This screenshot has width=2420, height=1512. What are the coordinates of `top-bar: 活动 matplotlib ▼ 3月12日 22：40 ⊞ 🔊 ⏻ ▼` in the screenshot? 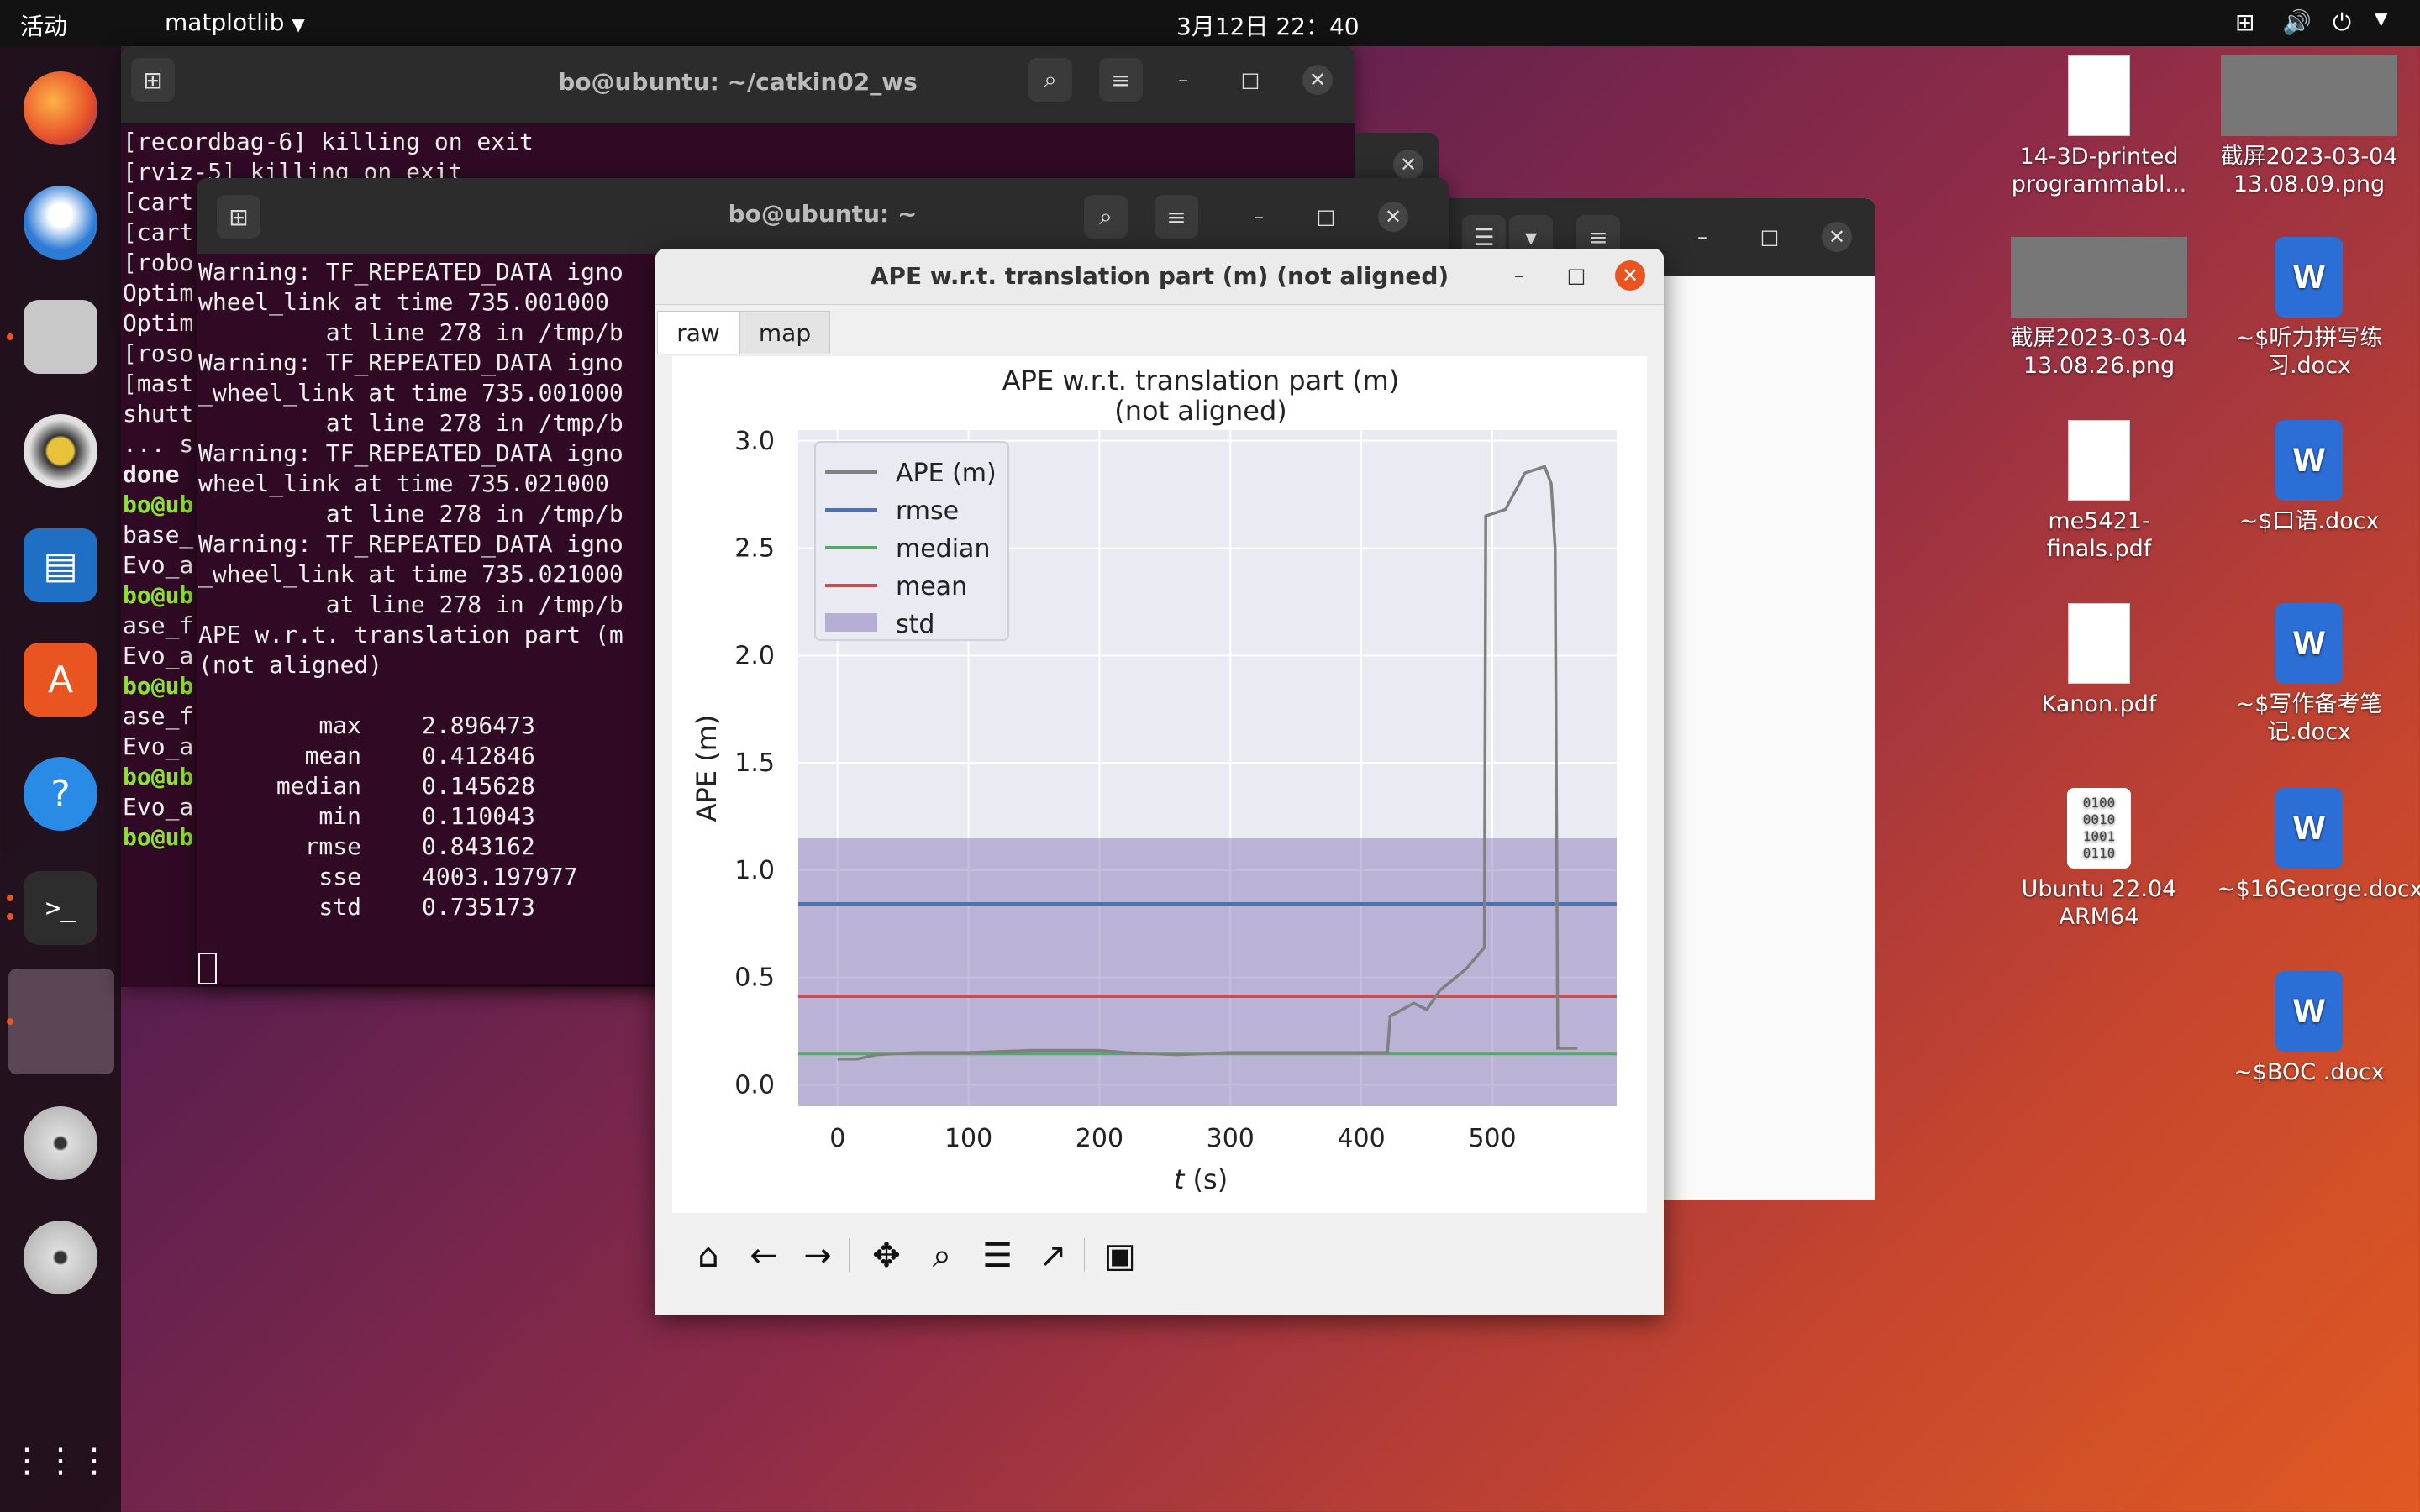 It's located at (1210, 23).